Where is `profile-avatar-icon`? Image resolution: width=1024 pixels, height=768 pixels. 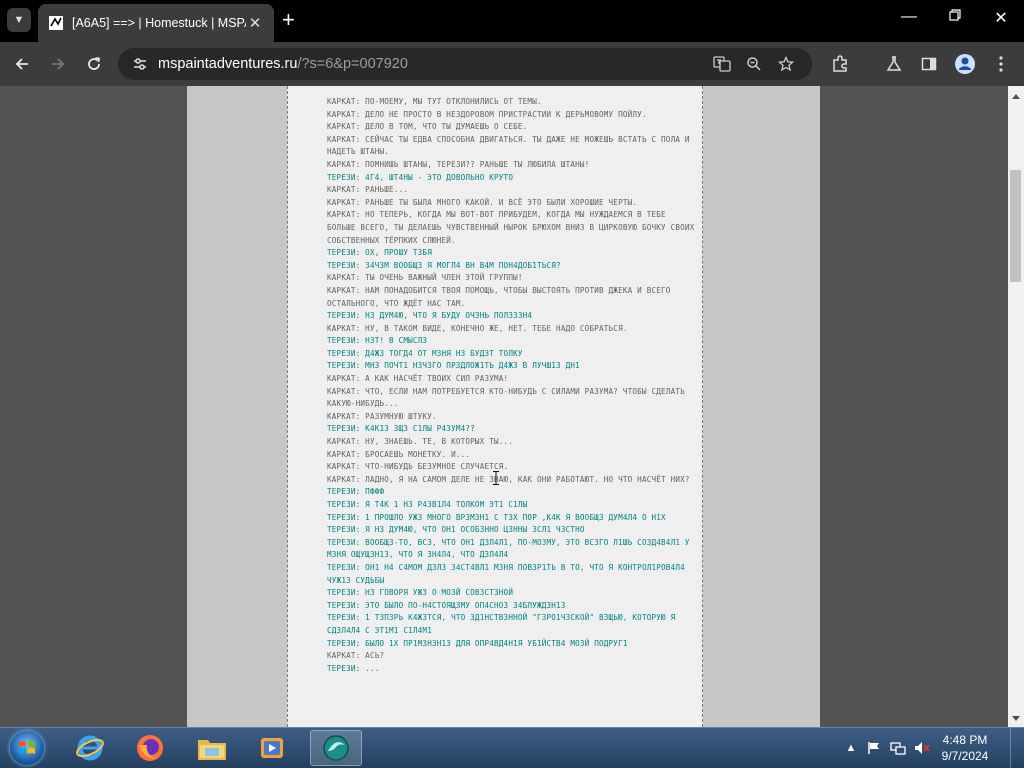
profile-avatar-icon is located at coordinates (965, 64).